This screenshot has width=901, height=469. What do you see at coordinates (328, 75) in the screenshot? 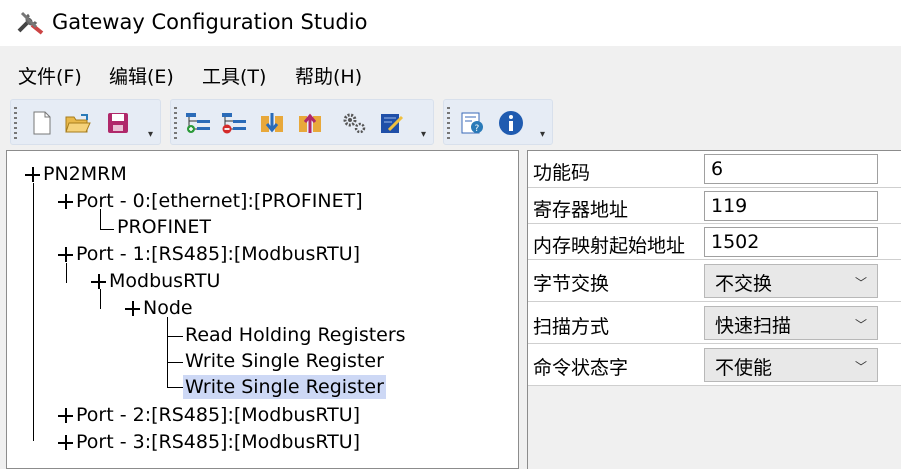
I see `menu-help: 帮助(H)` at bounding box center [328, 75].